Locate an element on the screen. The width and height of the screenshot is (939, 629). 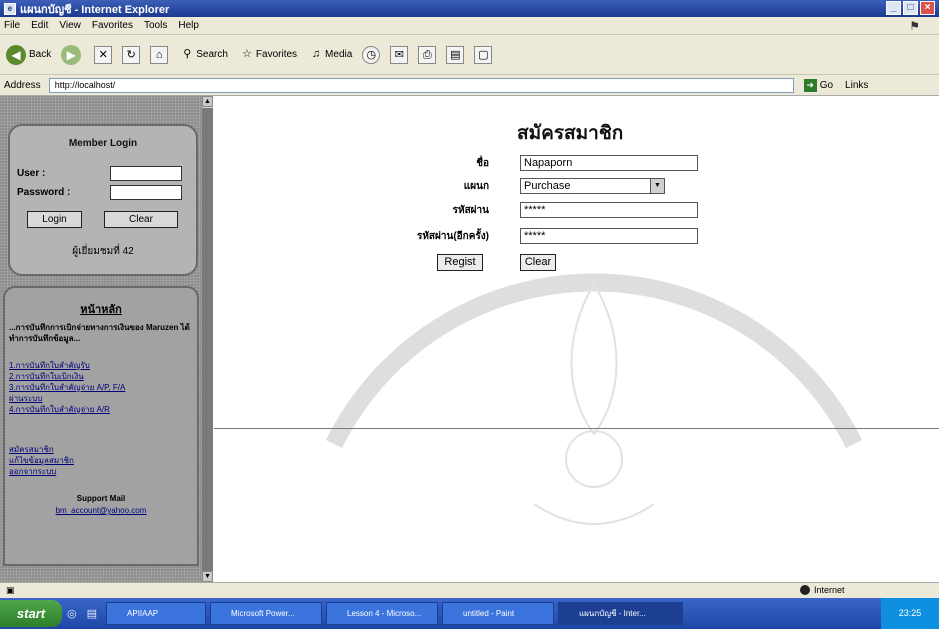
confirm-password-input: ***** is located at coordinates (609, 236).